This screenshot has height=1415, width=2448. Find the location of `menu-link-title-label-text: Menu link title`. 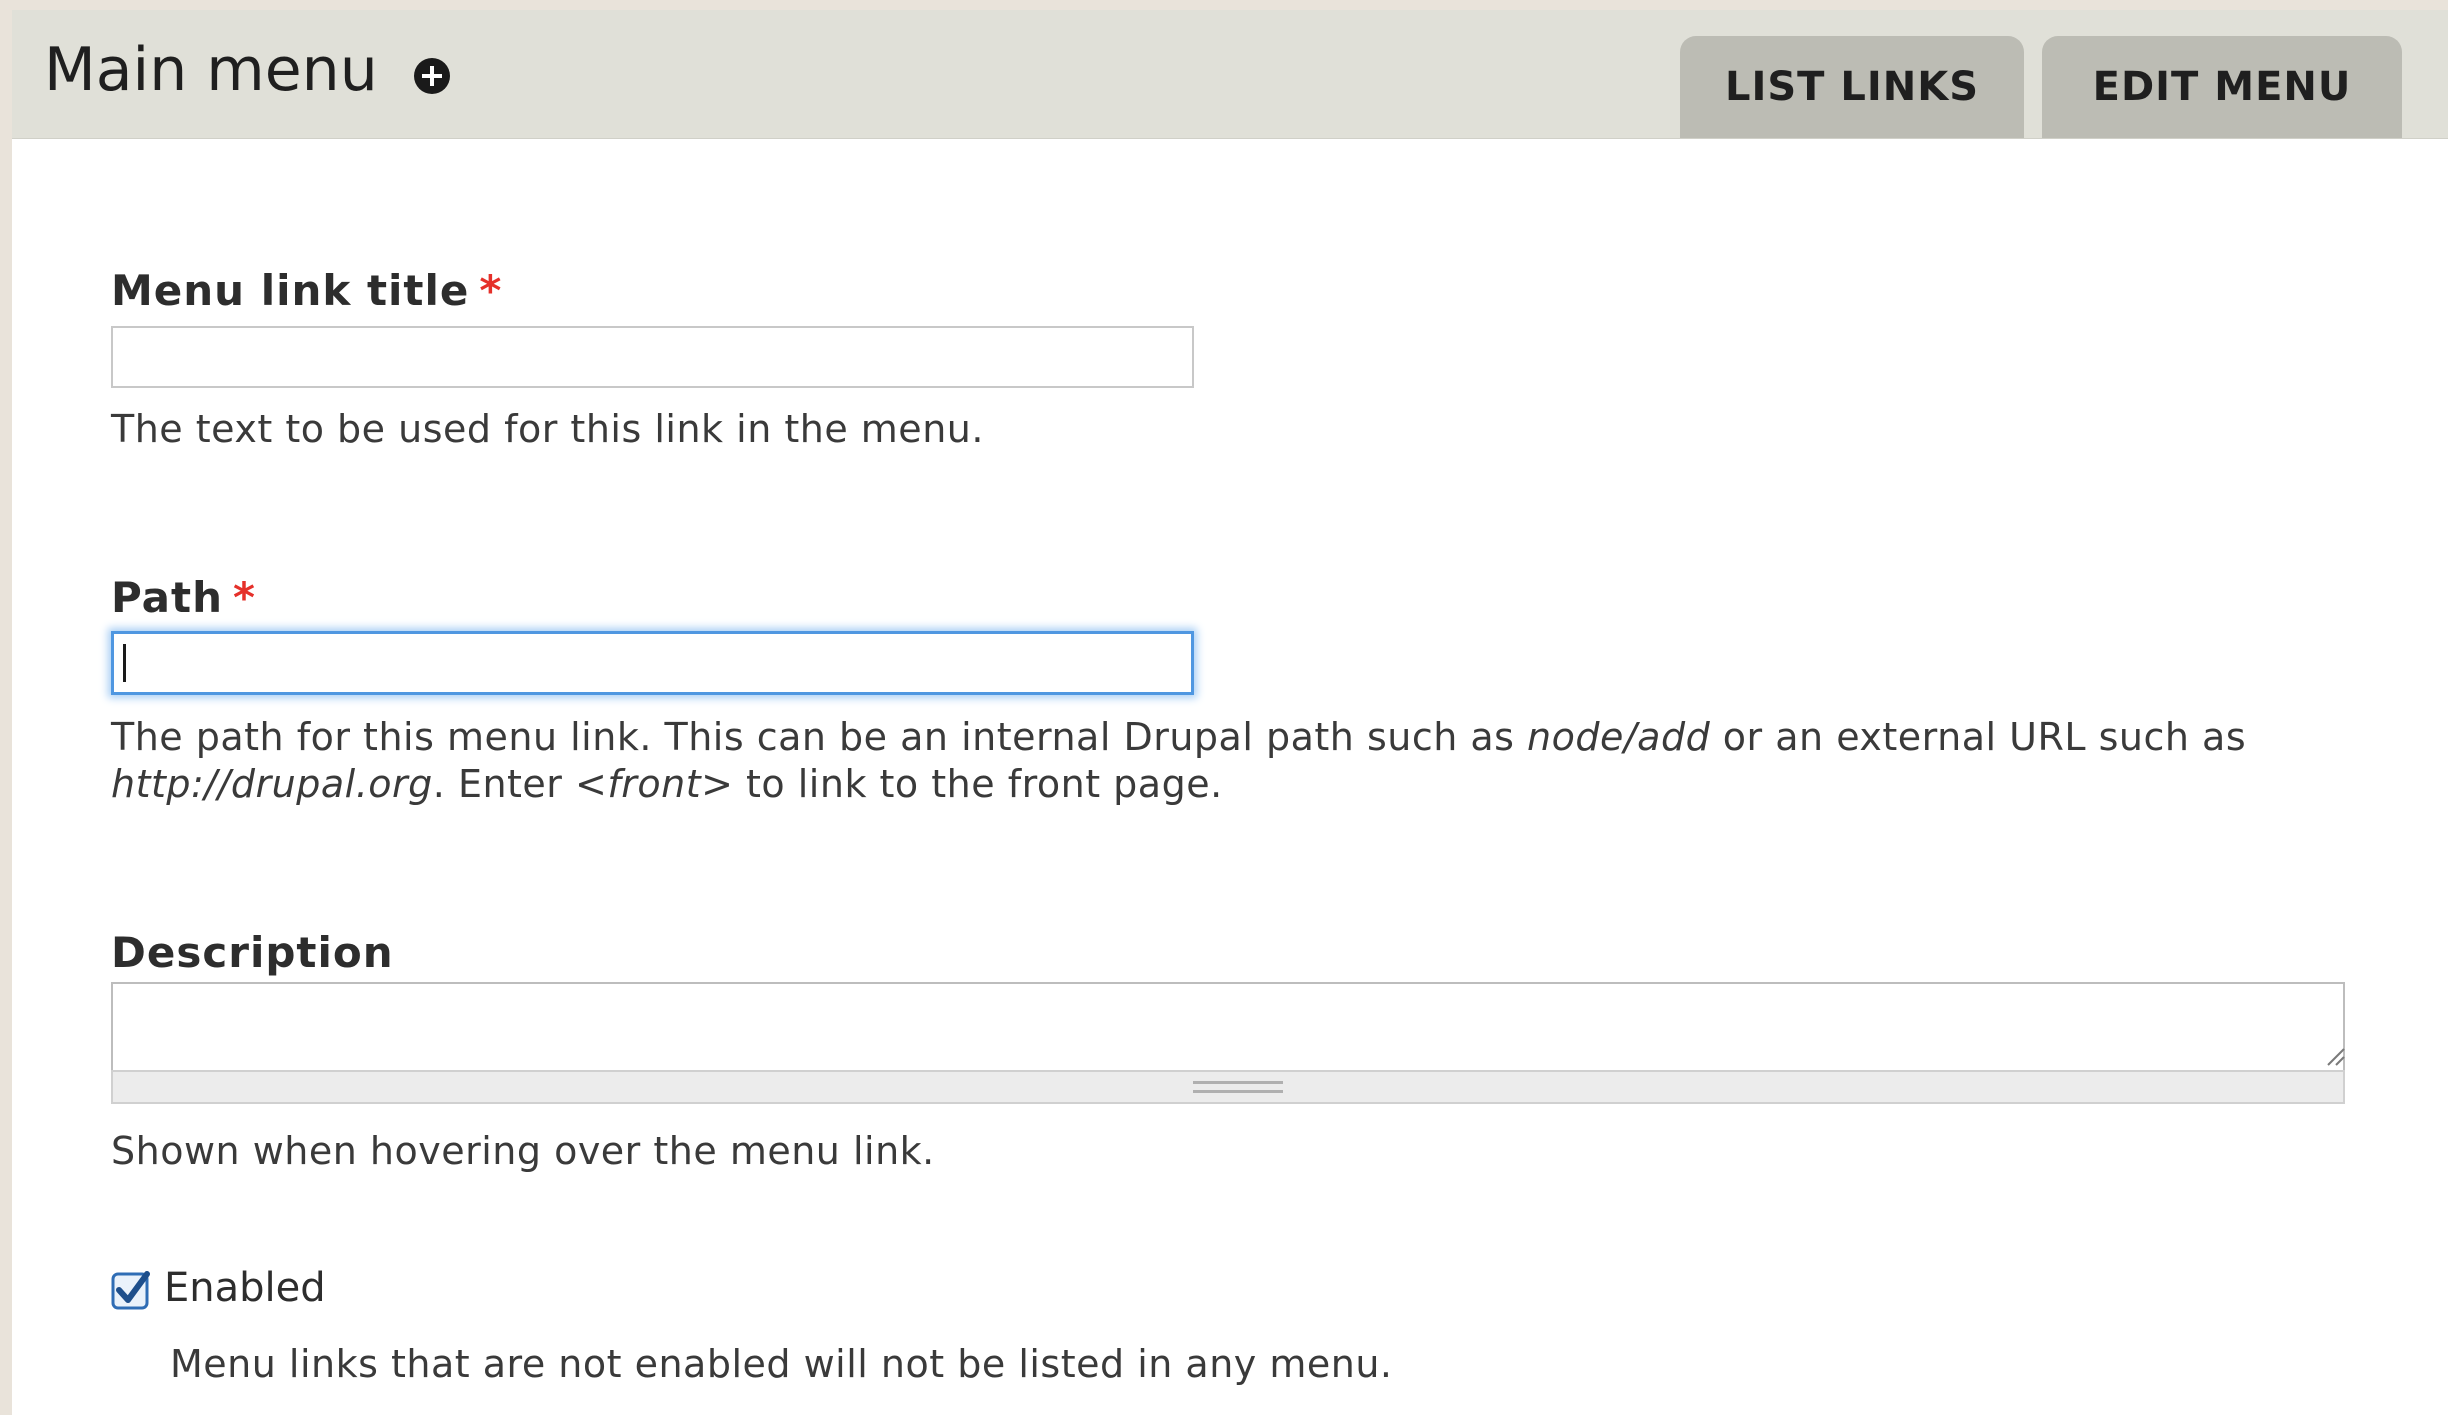

menu-link-title-label-text: Menu link title is located at coordinates (290, 290).